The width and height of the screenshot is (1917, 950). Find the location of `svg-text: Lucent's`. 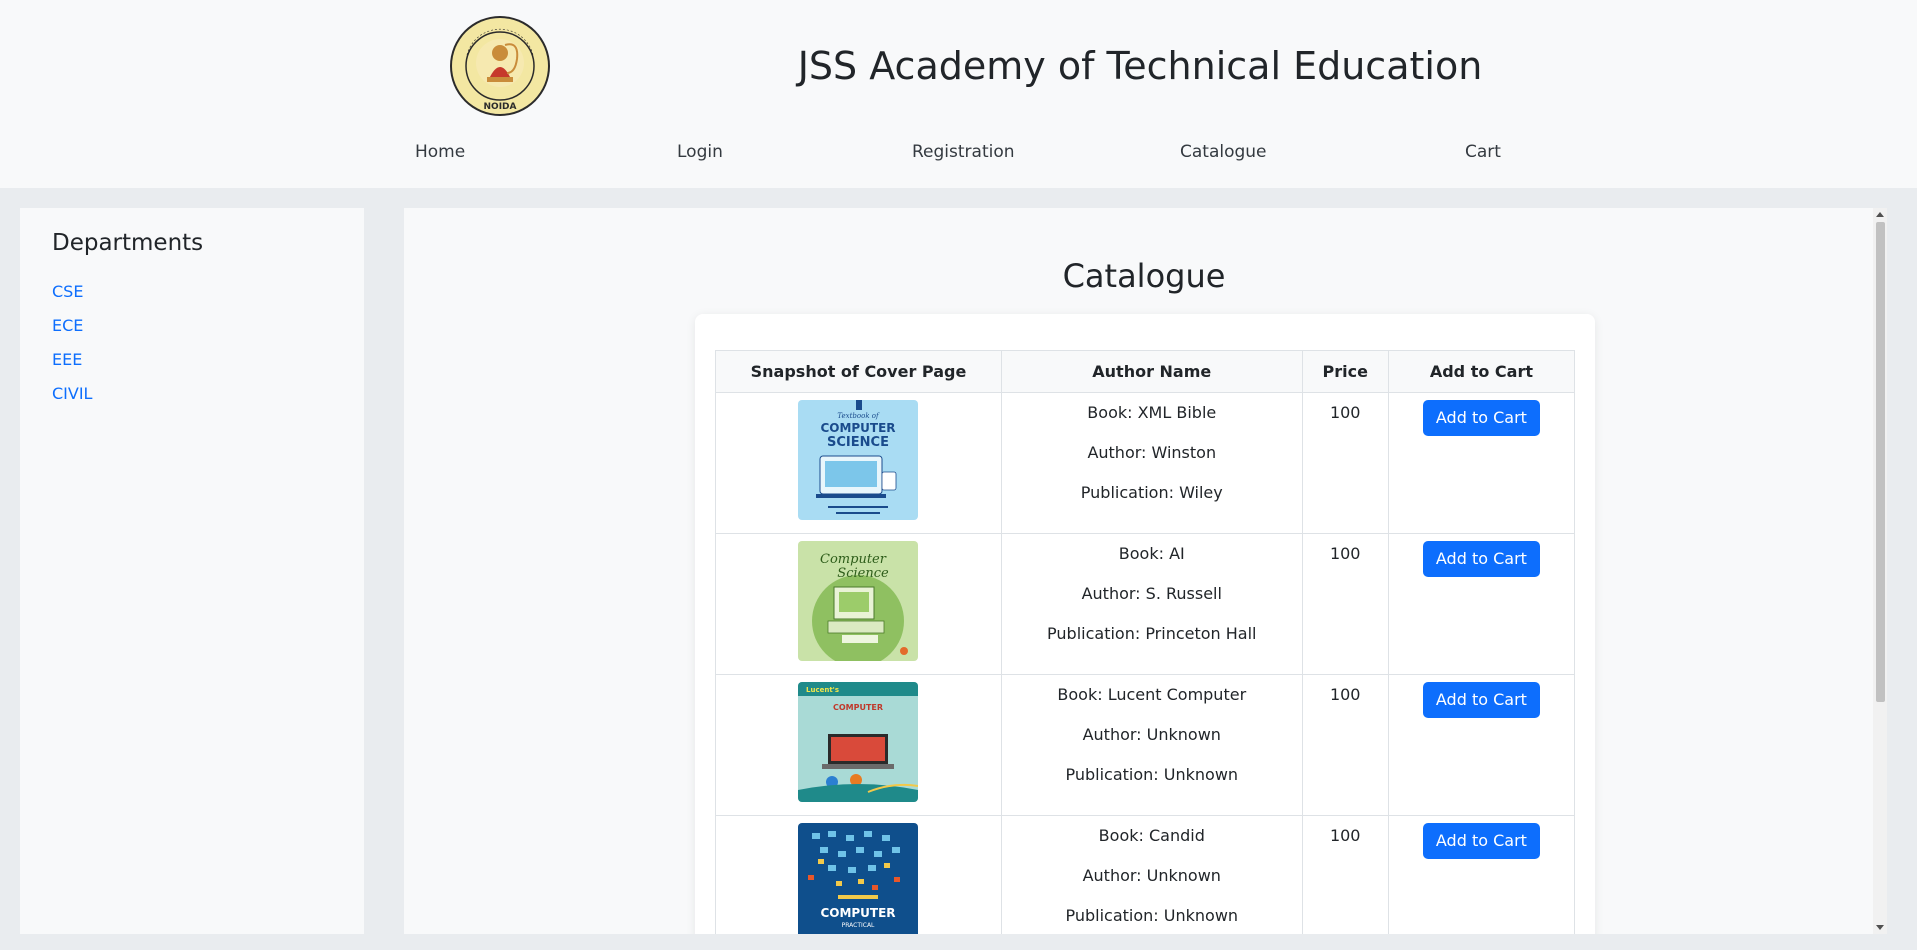

svg-text: Lucent's is located at coordinates (822, 690).